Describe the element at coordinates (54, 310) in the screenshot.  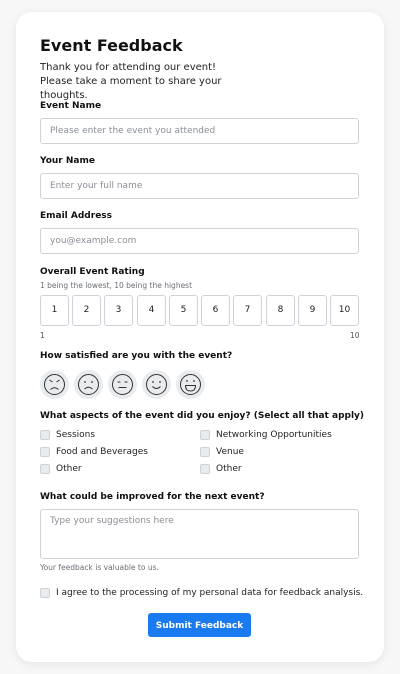
I see `rating-option-1: 1` at that location.